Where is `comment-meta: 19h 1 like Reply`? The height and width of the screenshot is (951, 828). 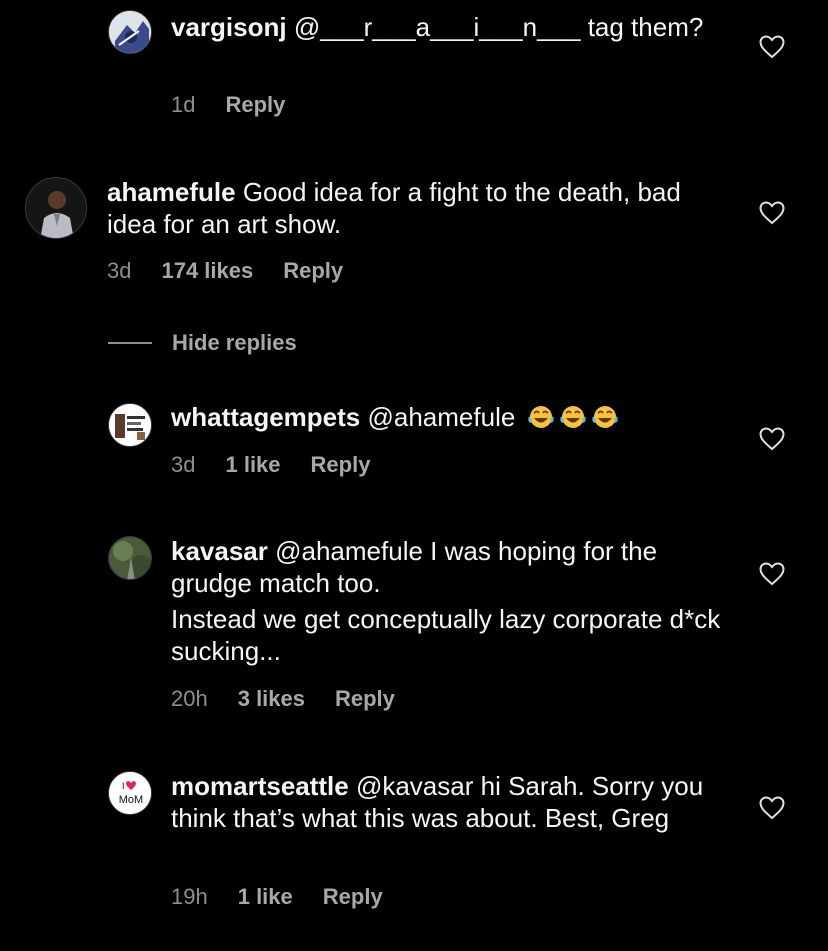 comment-meta: 19h 1 like Reply is located at coordinates (277, 897).